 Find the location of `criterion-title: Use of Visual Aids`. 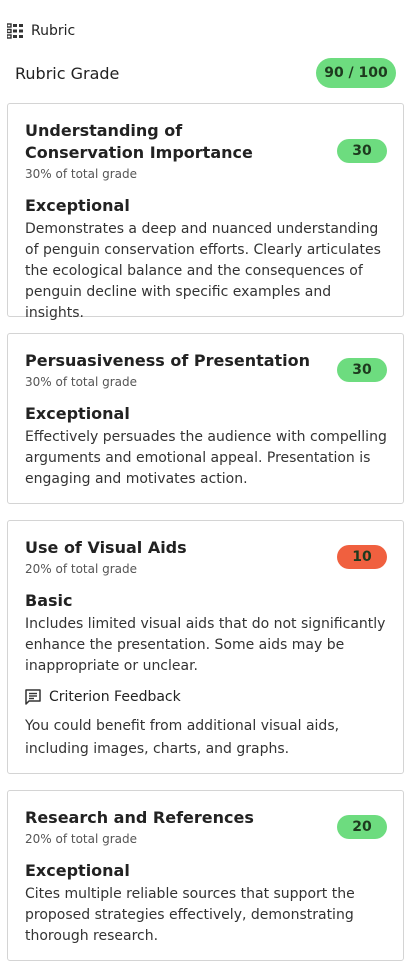

criterion-title: Use of Visual Aids is located at coordinates (106, 547).